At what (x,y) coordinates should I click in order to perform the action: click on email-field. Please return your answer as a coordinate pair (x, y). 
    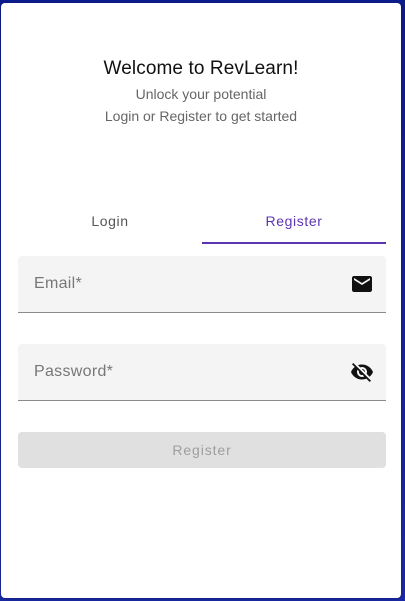
    Looking at the image, I should click on (202, 284).